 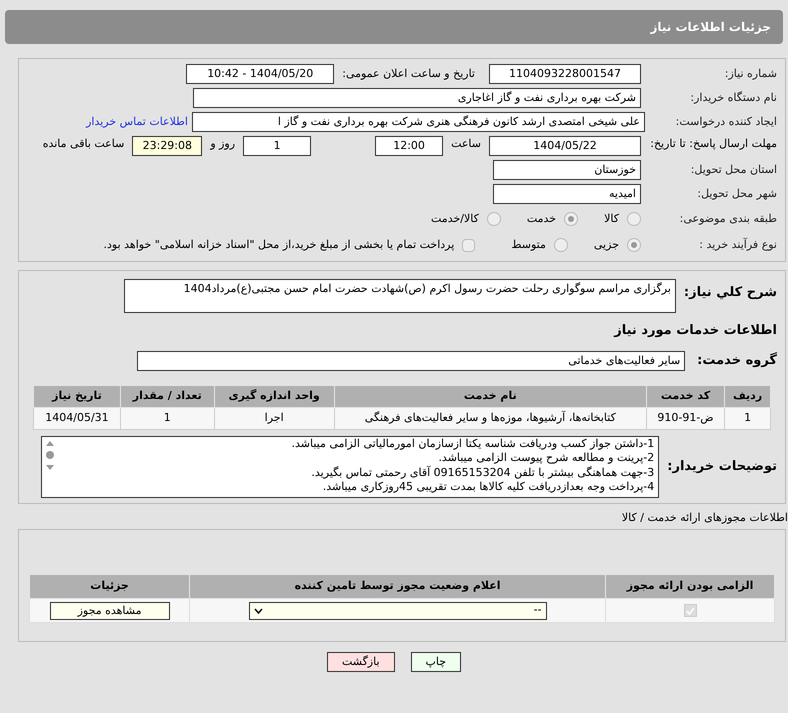 What do you see at coordinates (274, 418) in the screenshot?
I see `table-cell: اجرا` at bounding box center [274, 418].